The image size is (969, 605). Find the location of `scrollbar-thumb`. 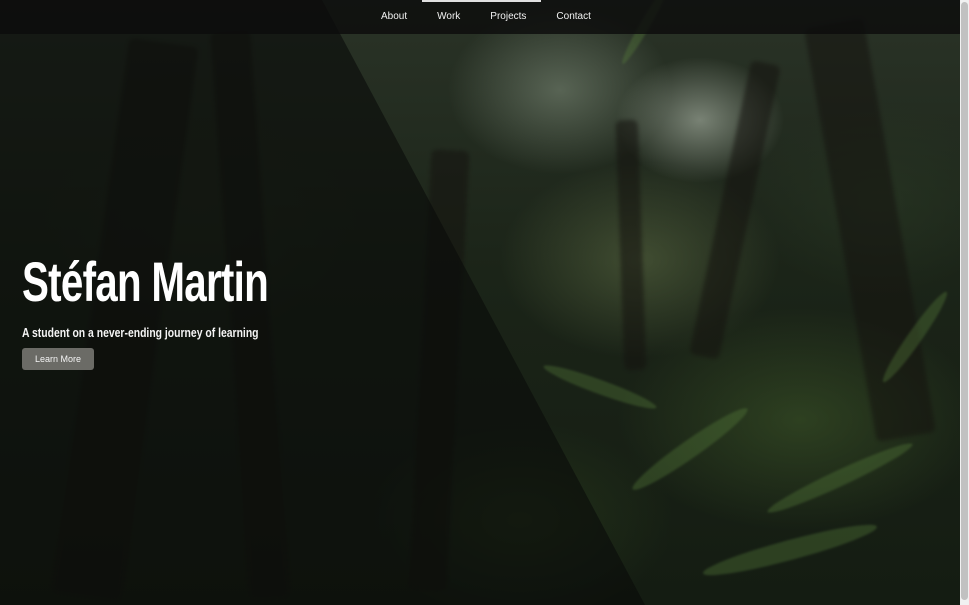

scrollbar-thumb is located at coordinates (964, 301).